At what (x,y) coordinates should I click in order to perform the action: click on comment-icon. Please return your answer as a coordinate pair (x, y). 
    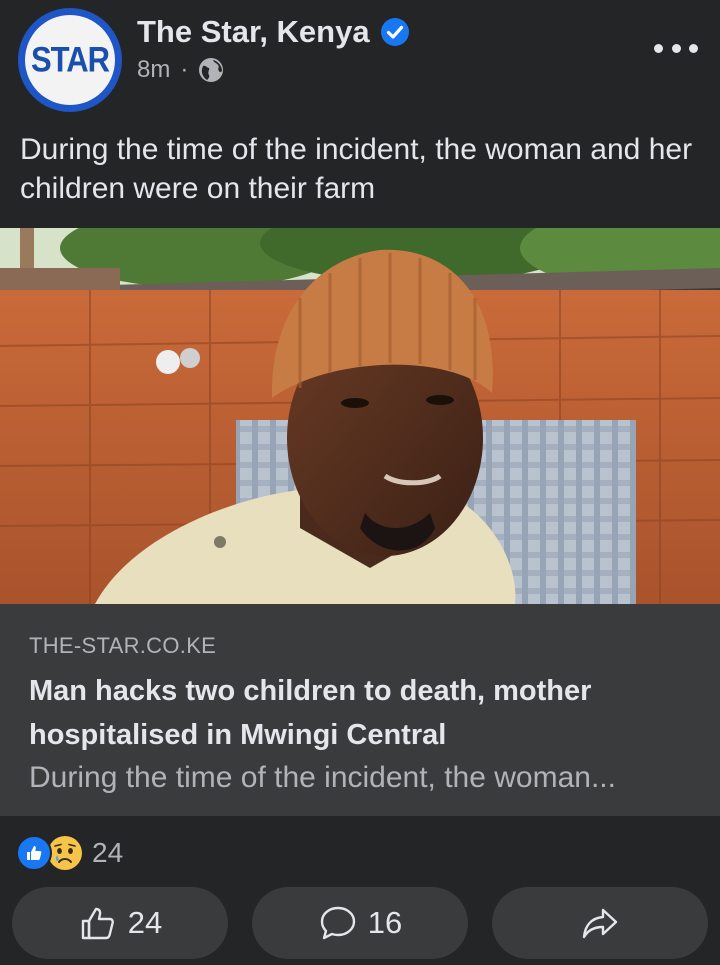
    Looking at the image, I should click on (338, 923).